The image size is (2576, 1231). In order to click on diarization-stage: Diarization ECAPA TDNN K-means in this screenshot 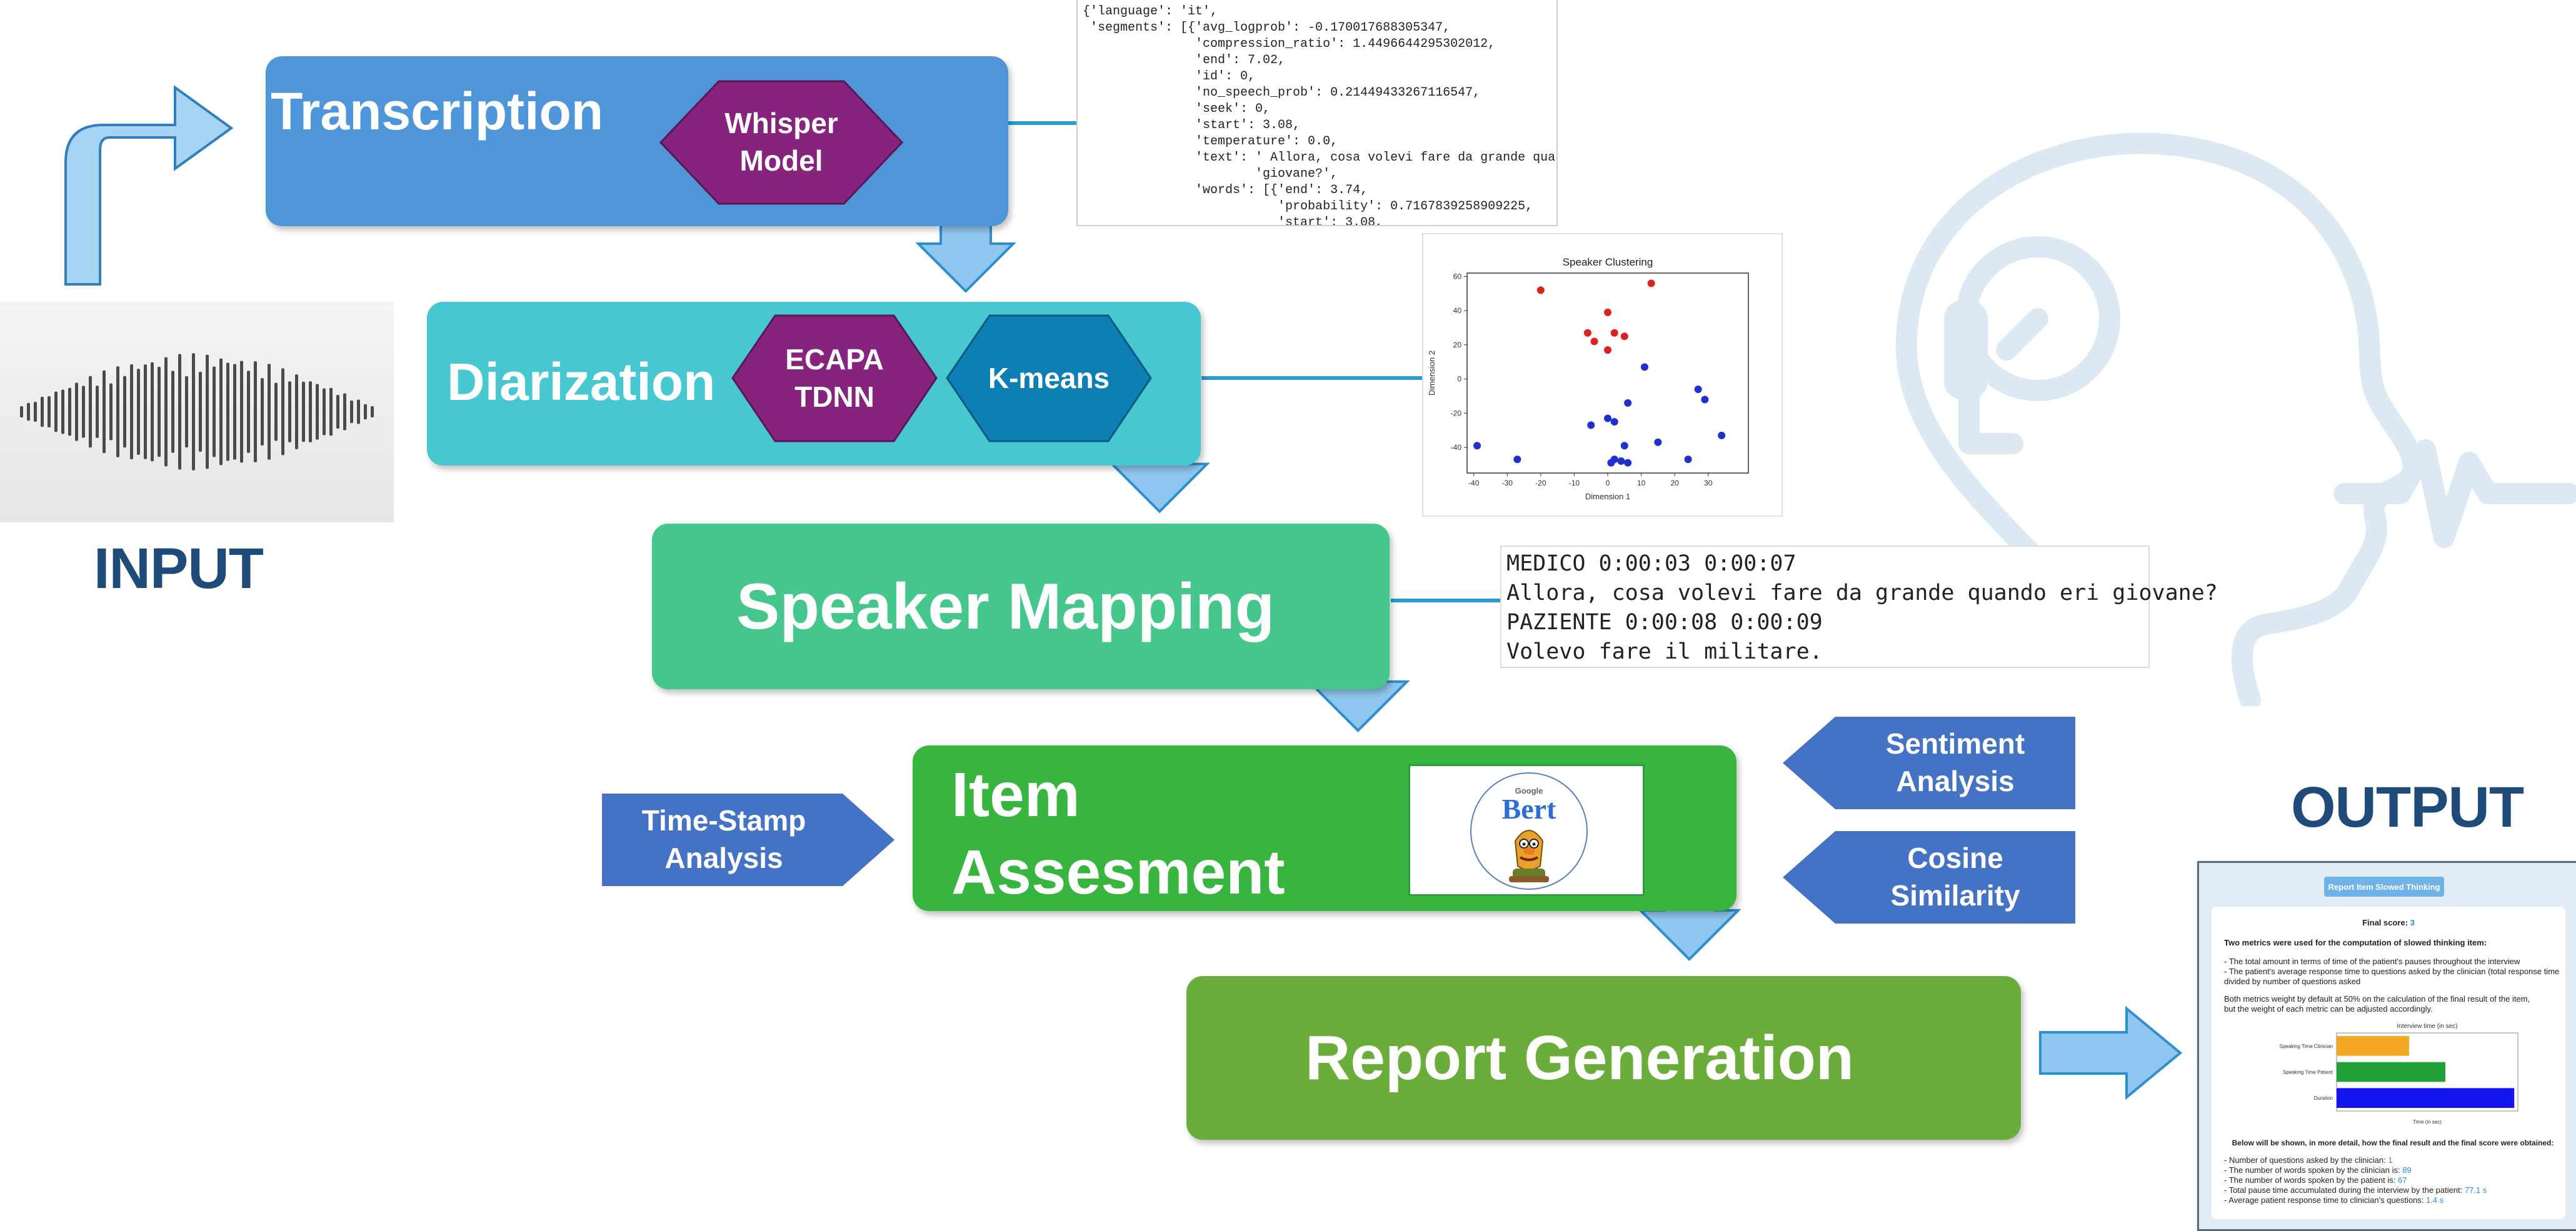, I will do `click(814, 384)`.